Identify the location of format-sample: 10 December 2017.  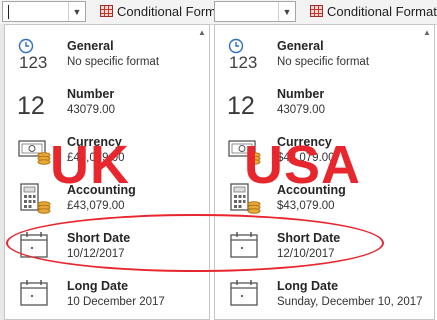
(116, 302).